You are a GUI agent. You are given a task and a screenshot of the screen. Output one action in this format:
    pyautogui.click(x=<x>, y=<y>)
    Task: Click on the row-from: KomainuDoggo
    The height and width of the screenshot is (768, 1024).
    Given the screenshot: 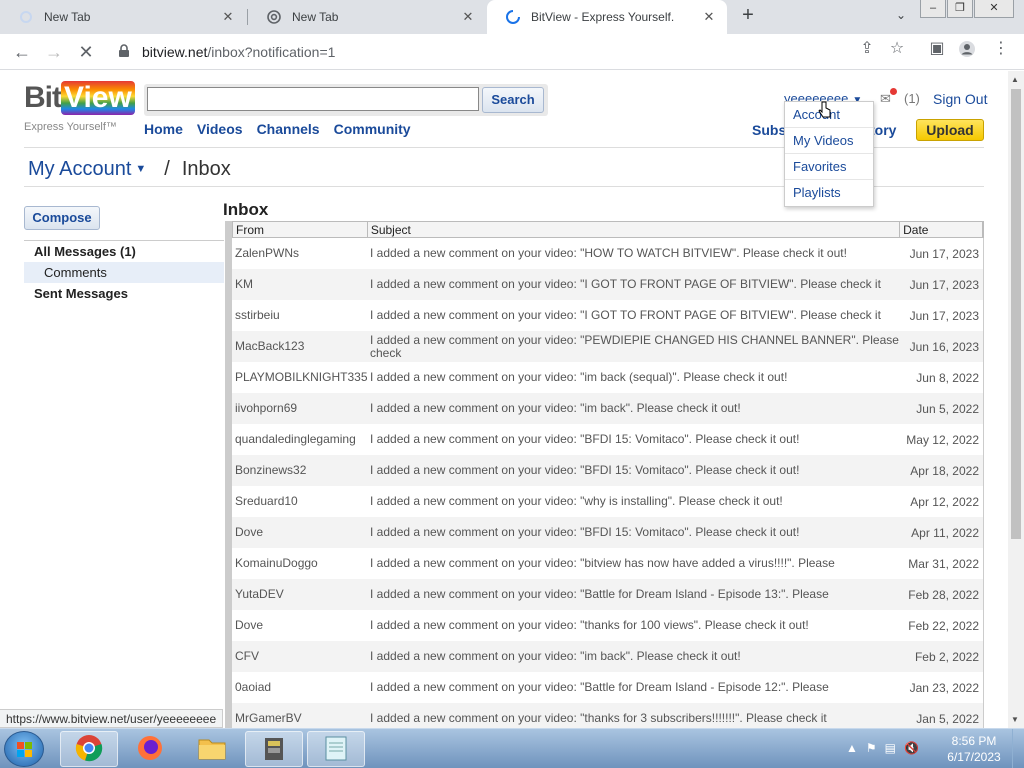 What is the action you would take?
    pyautogui.click(x=299, y=563)
    